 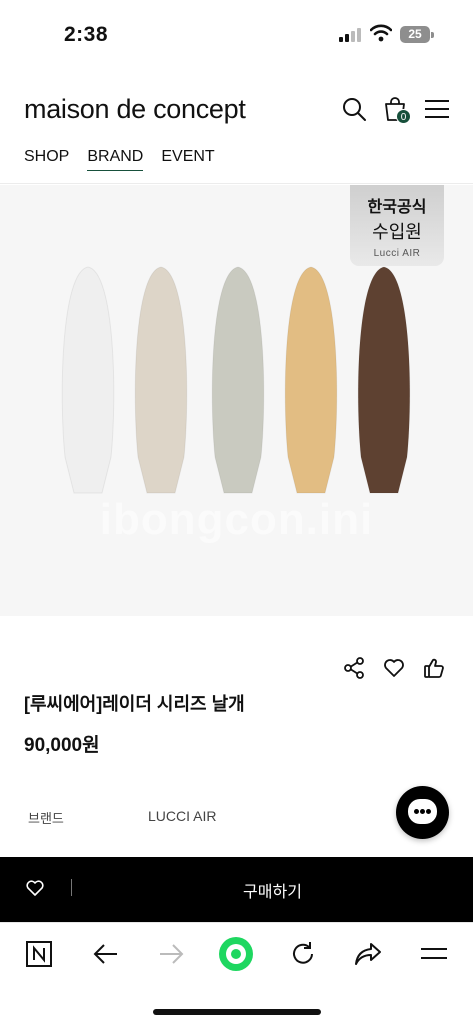 I want to click on badge-line1: 한국공식, so click(x=397, y=207).